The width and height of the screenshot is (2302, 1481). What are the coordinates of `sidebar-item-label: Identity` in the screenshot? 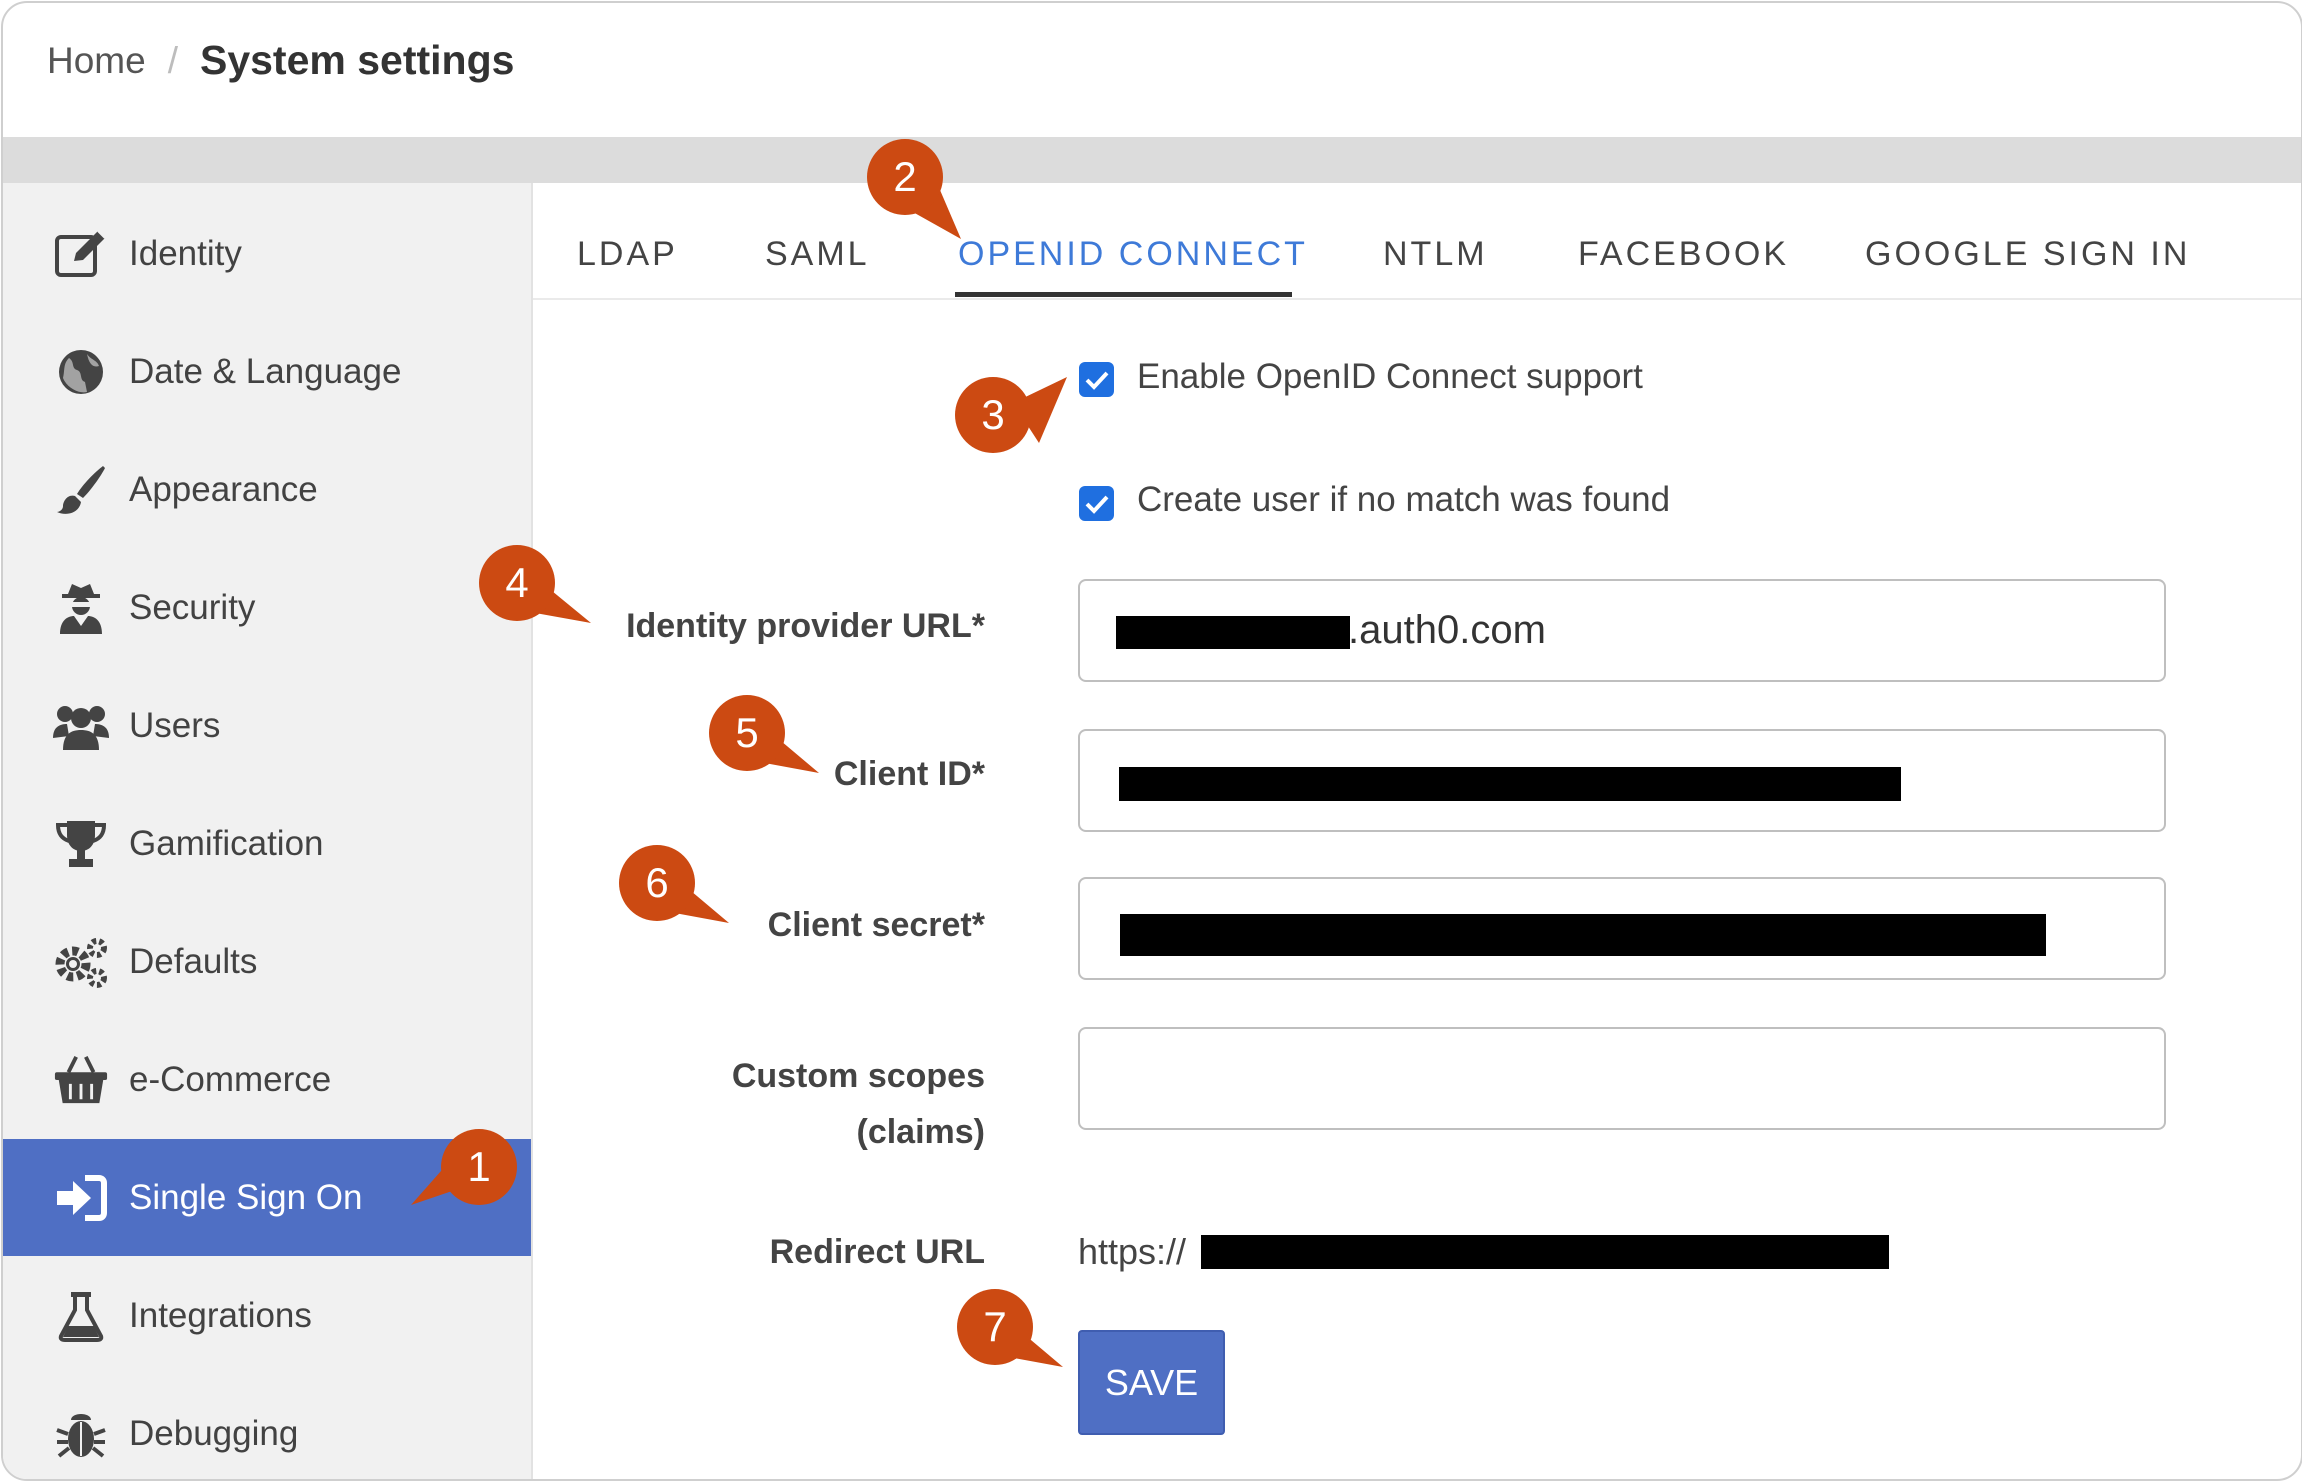 It's located at (185, 253).